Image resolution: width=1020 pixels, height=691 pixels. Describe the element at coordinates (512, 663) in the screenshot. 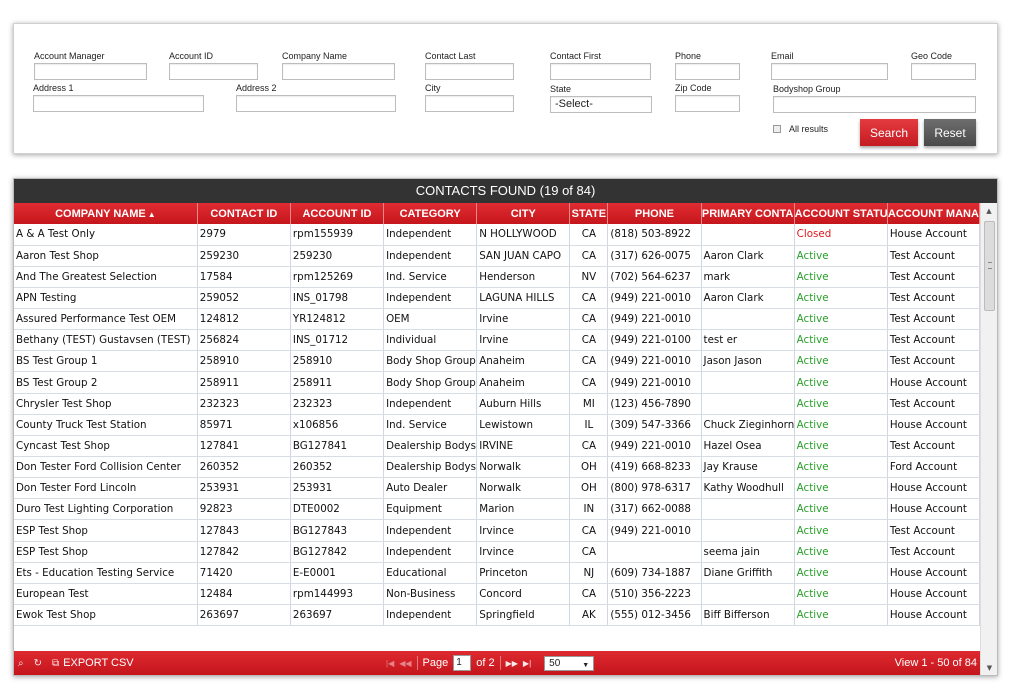

I see `next-page-icon: ▶▶` at that location.